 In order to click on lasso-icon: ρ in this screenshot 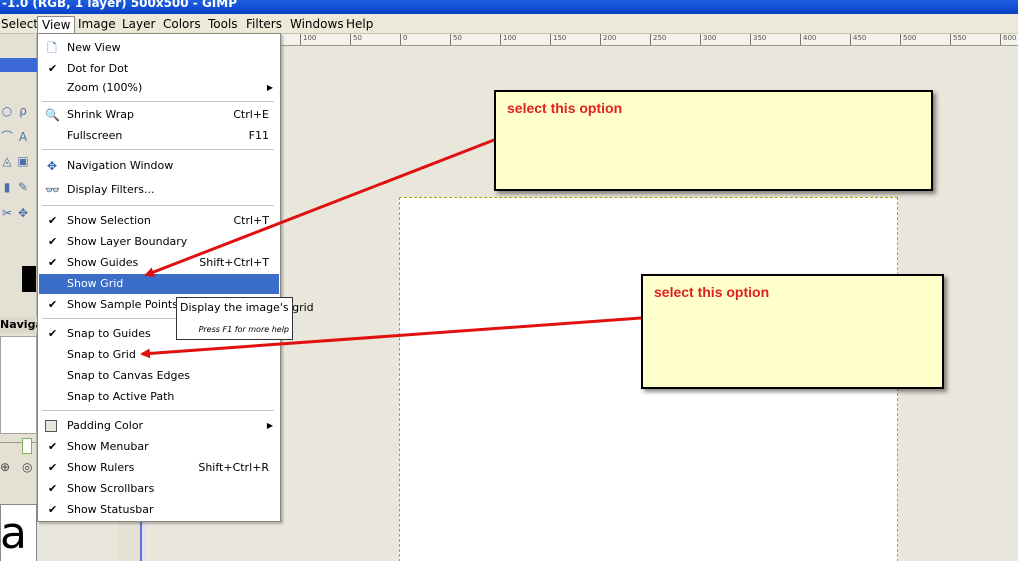, I will do `click(23, 111)`.